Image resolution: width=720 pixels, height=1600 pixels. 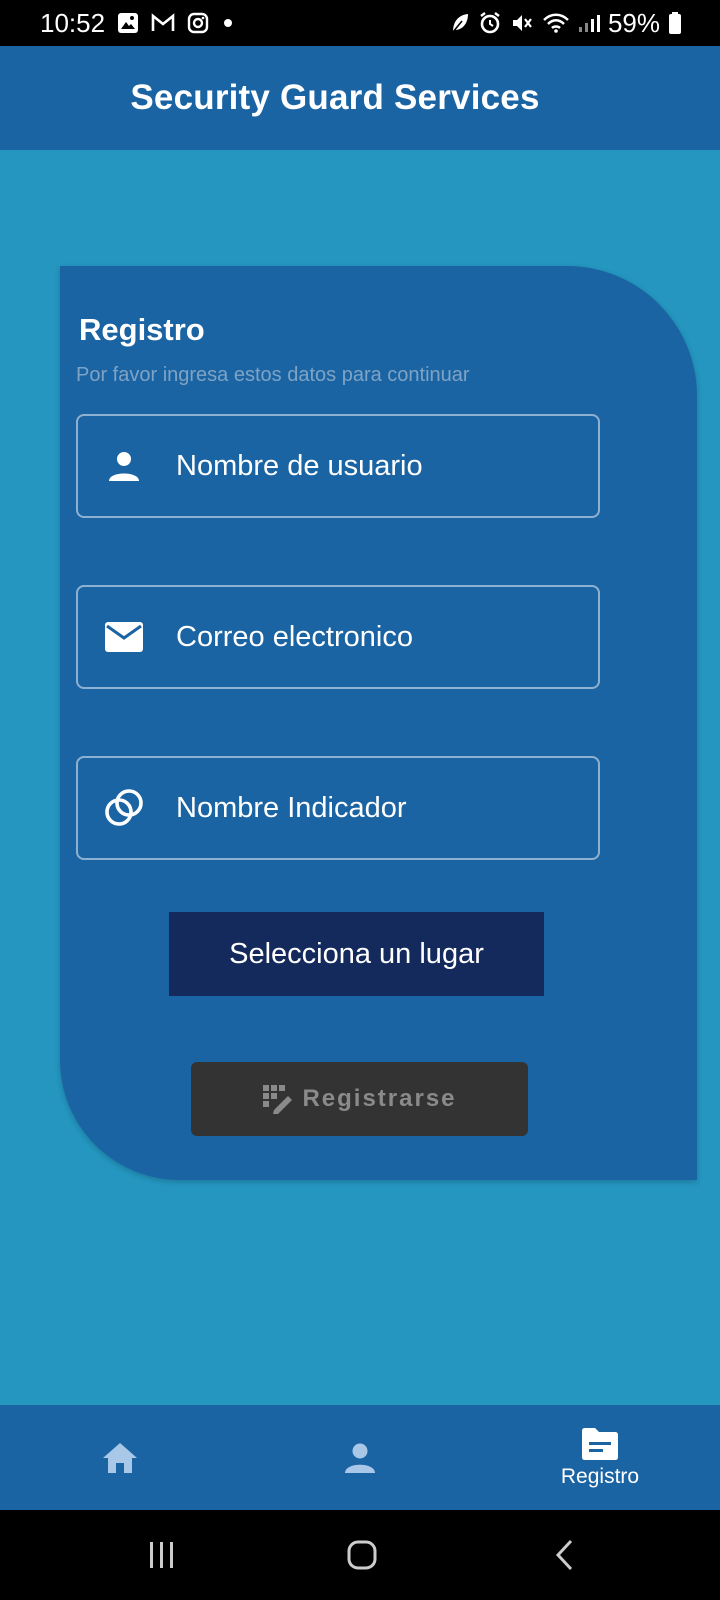 I want to click on nav-home, so click(x=120, y=1457).